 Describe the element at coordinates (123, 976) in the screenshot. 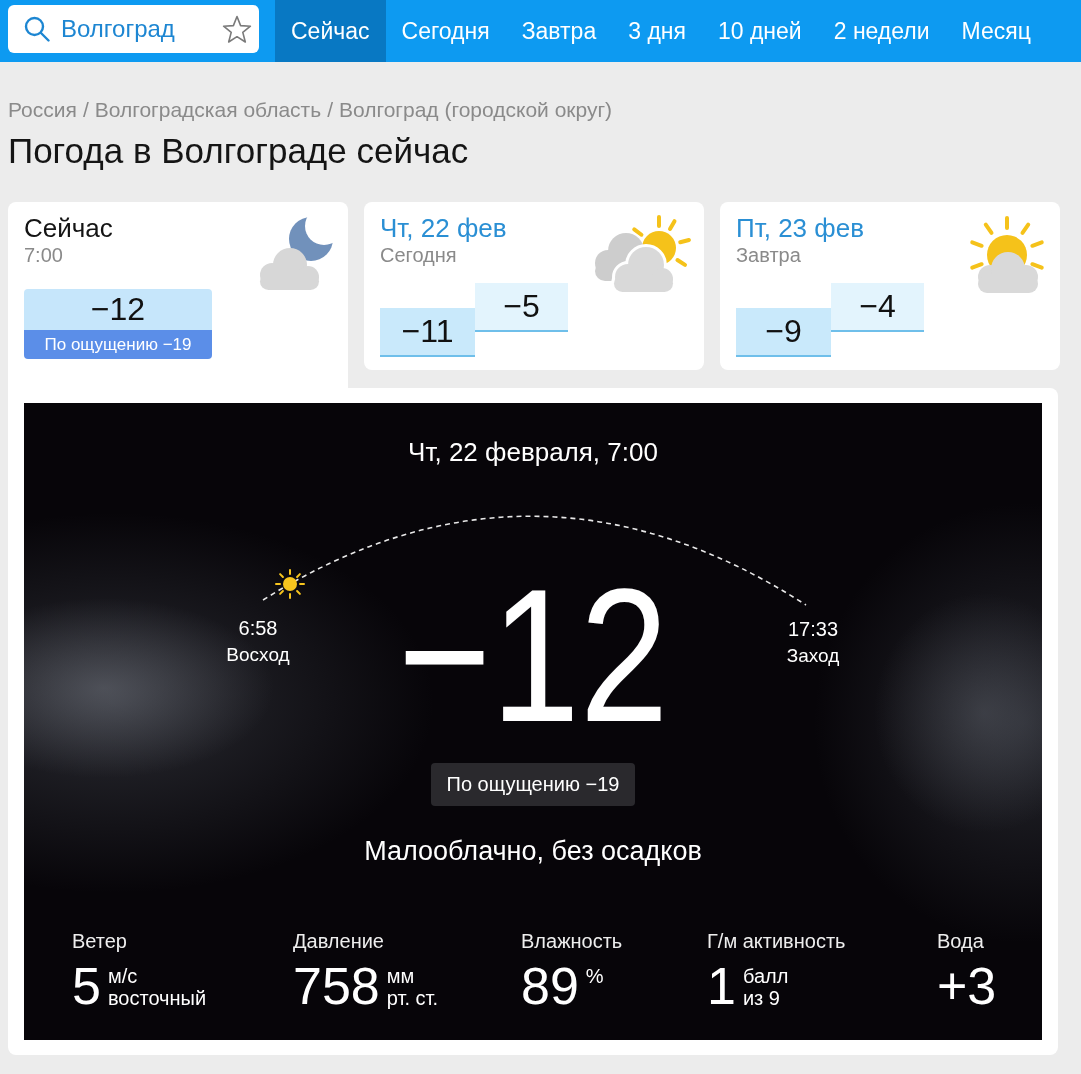

I see `stat-unit: м/с` at that location.